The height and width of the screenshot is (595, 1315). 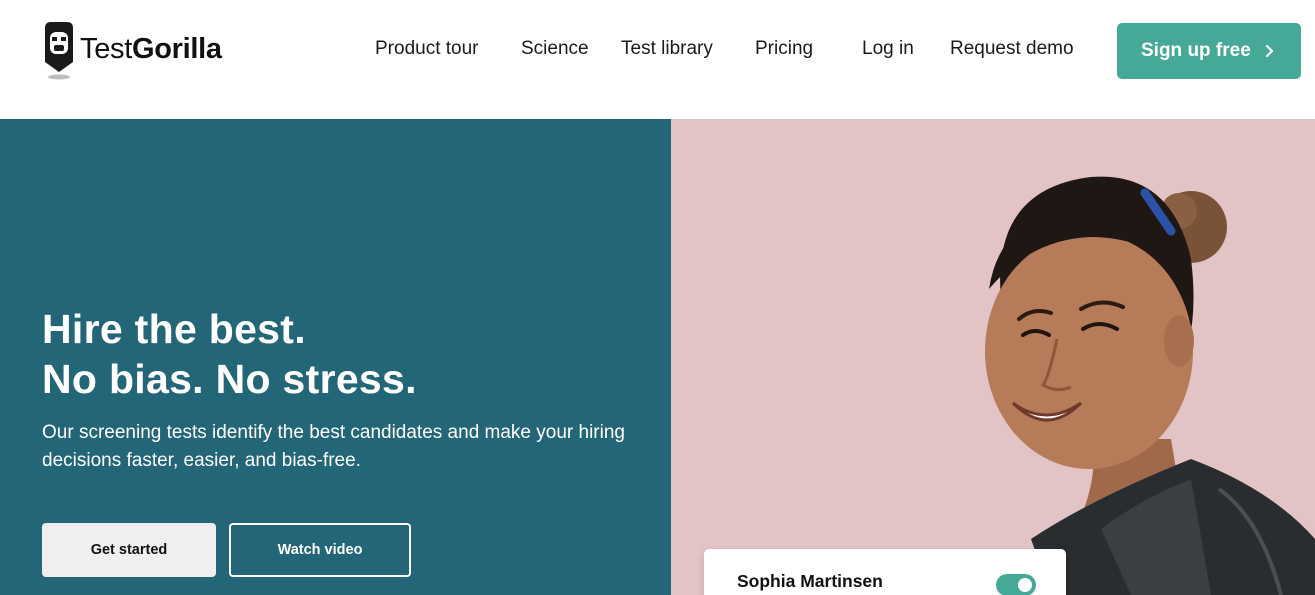 I want to click on nav-test-library: Test library, so click(x=667, y=49).